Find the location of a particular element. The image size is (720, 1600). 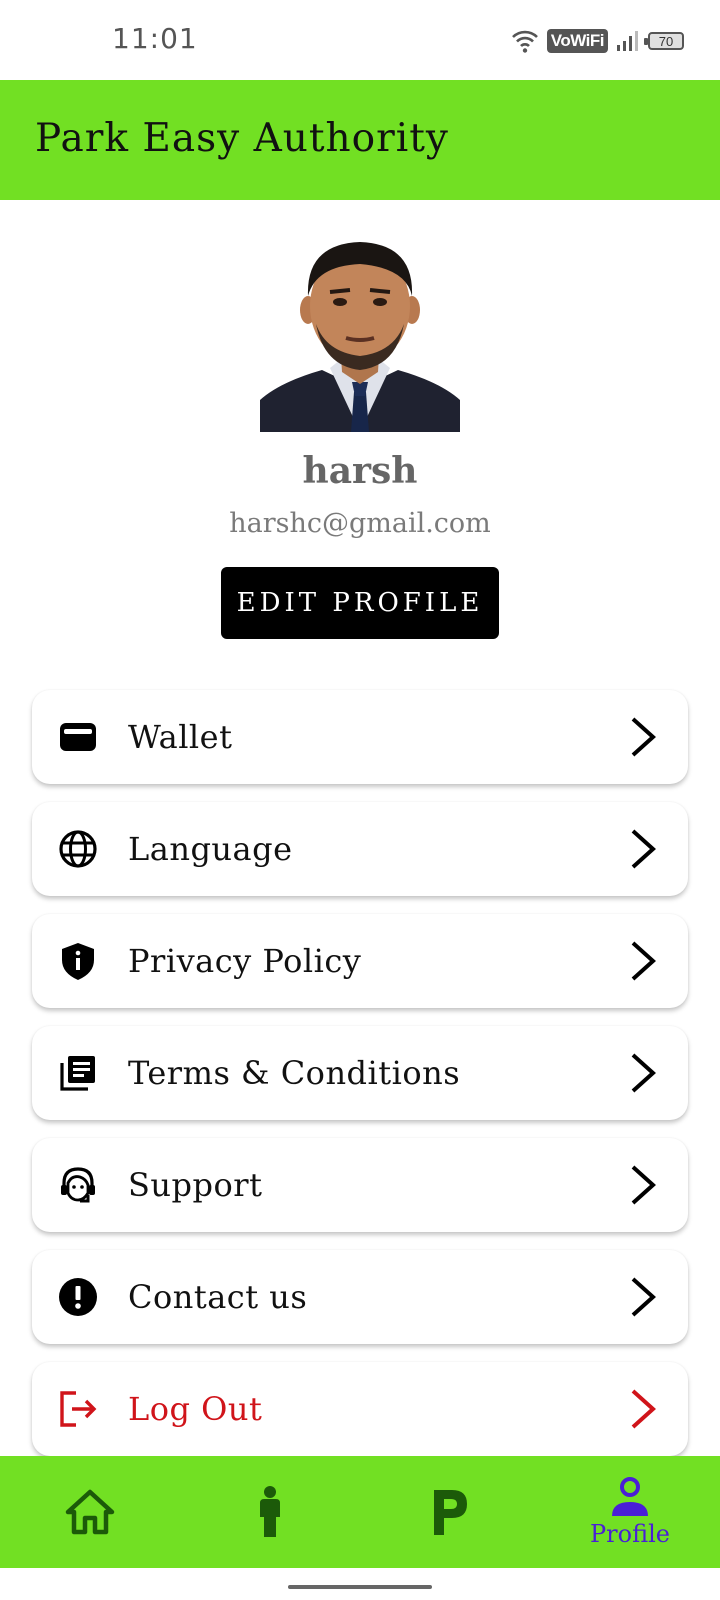

nav-person is located at coordinates (270, 1512).